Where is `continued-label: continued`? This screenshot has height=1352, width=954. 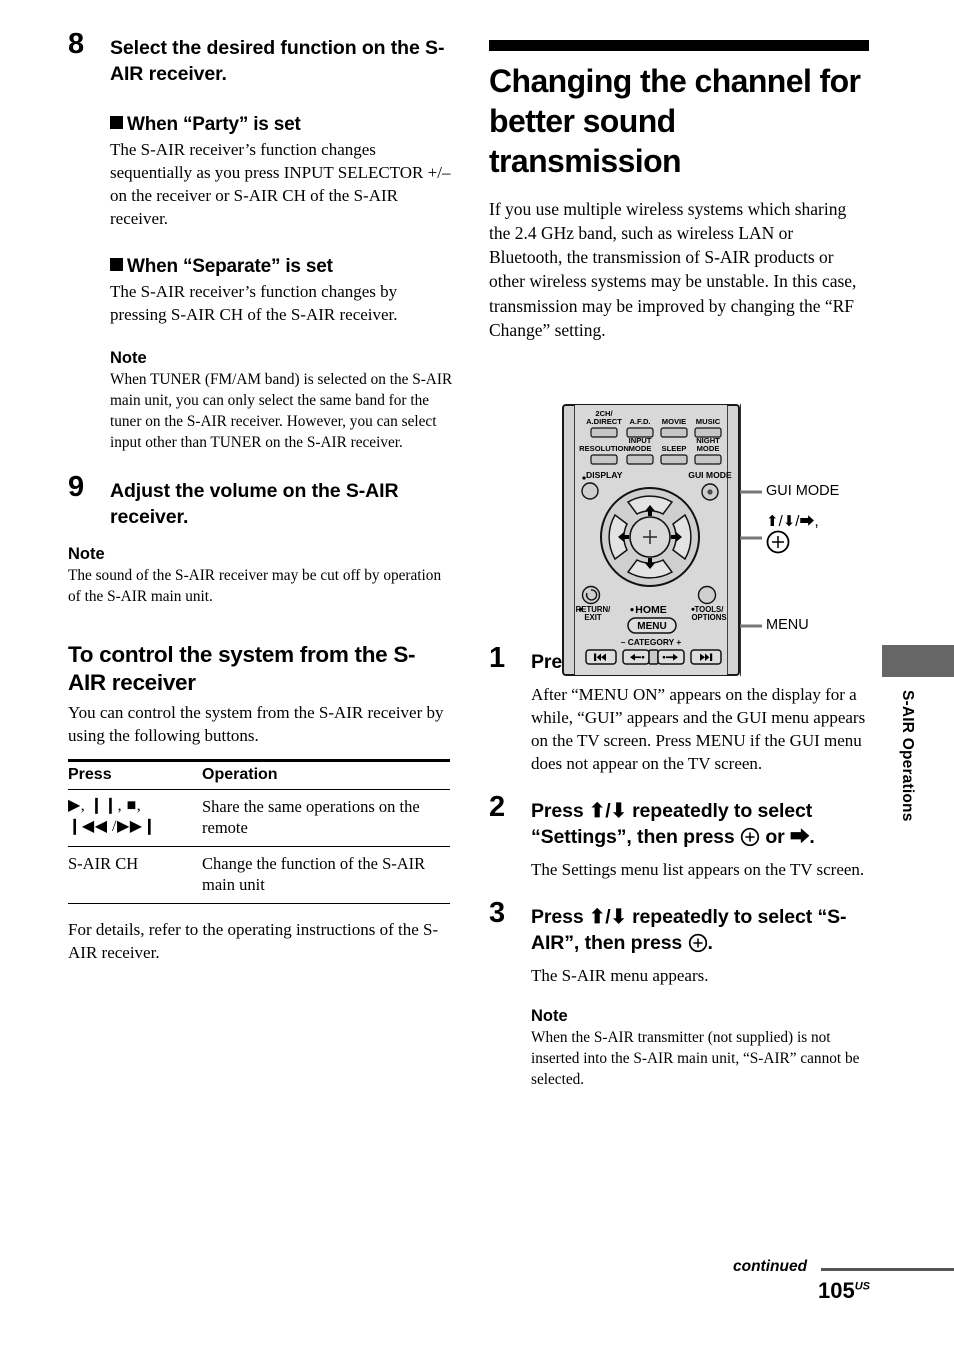 continued-label: continued is located at coordinates (770, 1266).